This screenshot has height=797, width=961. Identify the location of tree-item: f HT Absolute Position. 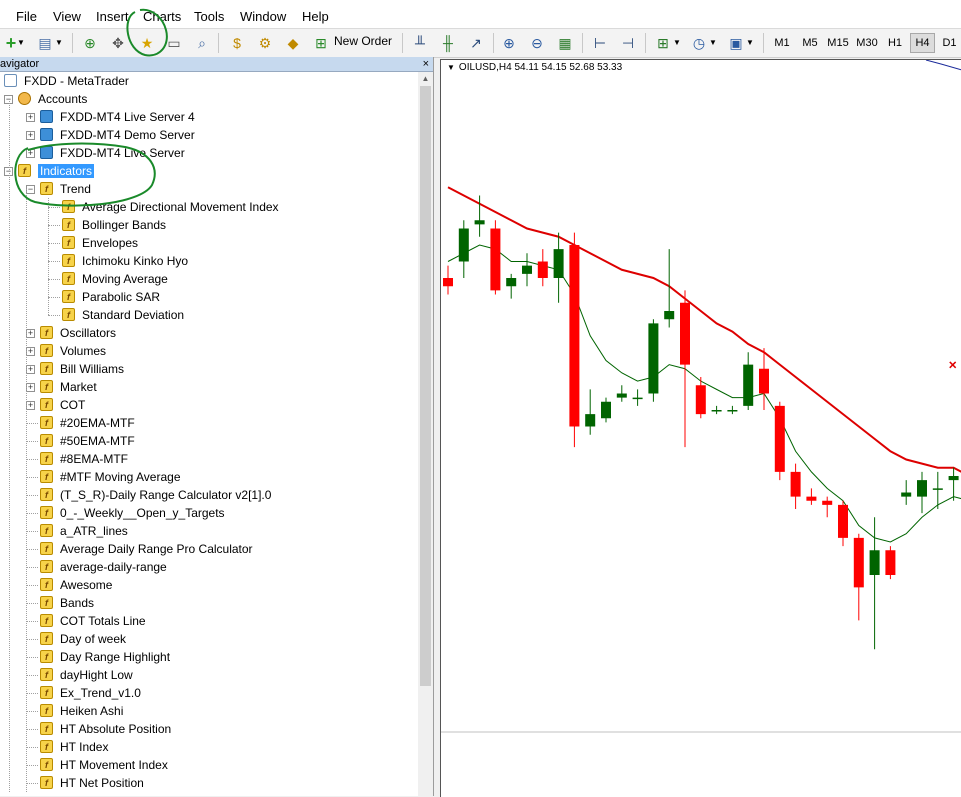
(105, 729).